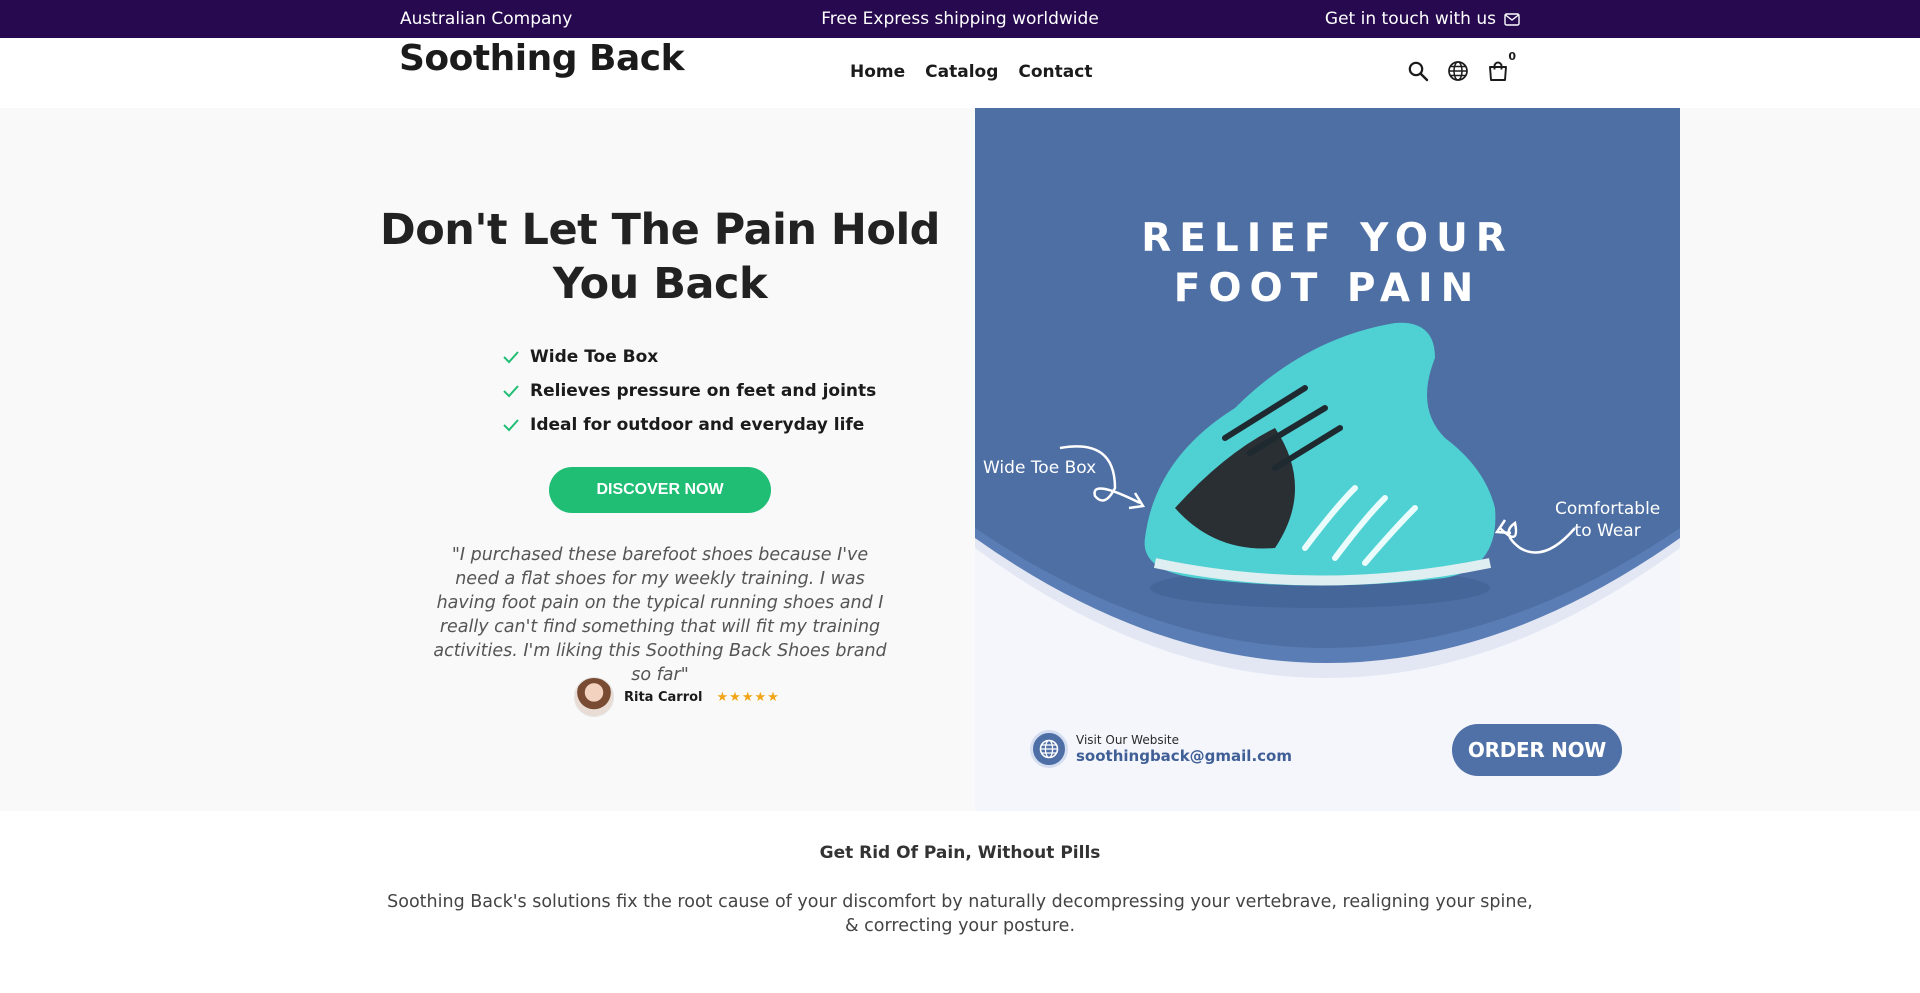 Image resolution: width=1920 pixels, height=993 pixels. What do you see at coordinates (1512, 19) in the screenshot?
I see `mail-icon` at bounding box center [1512, 19].